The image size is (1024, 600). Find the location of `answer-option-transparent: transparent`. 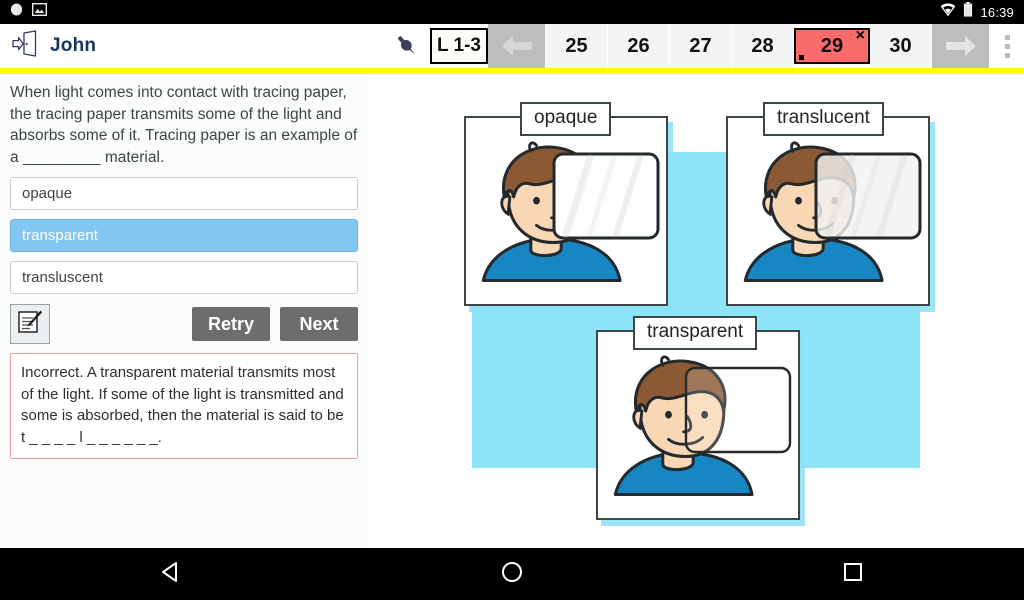

answer-option-transparent: transparent is located at coordinates (184, 235).